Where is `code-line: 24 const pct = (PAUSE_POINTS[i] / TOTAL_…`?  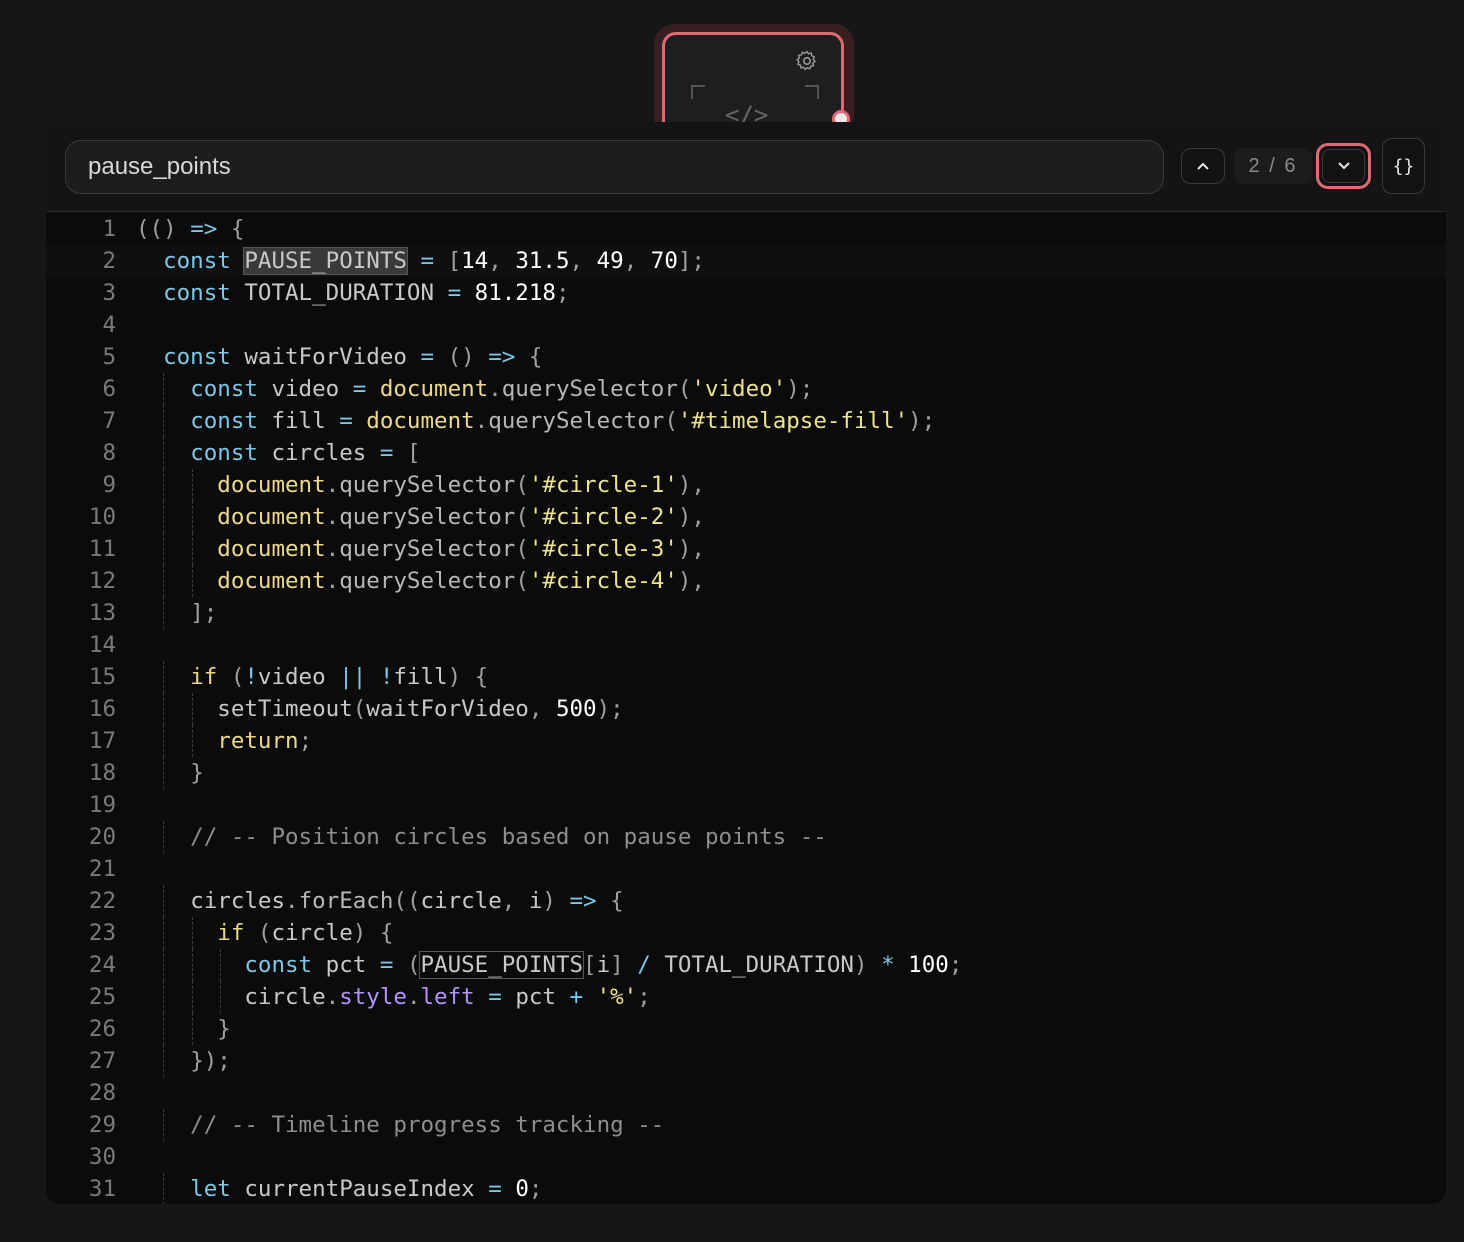 code-line: 24 const pct = (PAUSE_POINTS[i] / TOTAL_… is located at coordinates (746, 965).